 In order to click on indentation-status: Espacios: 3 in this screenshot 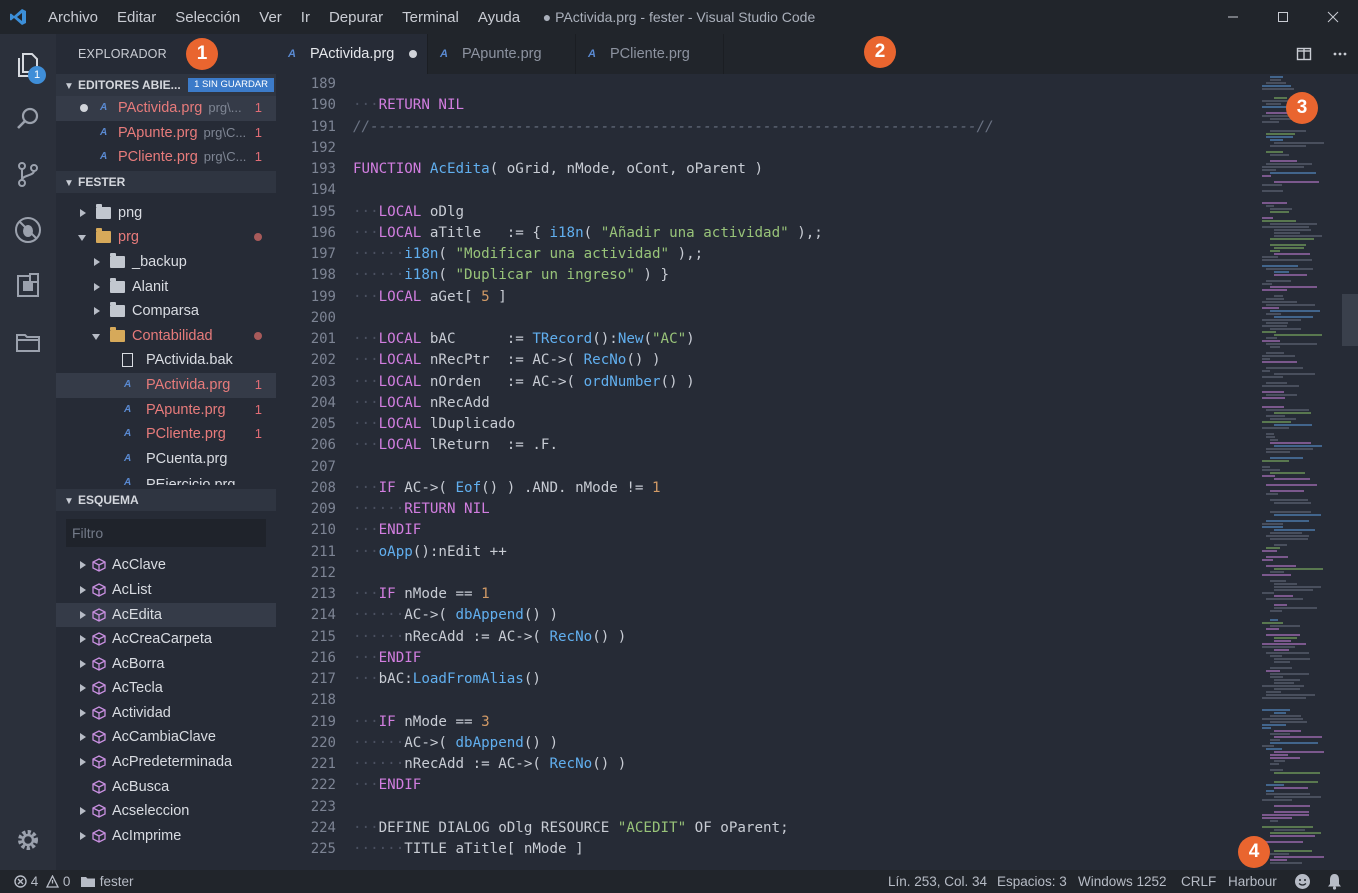, I will do `click(1032, 881)`.